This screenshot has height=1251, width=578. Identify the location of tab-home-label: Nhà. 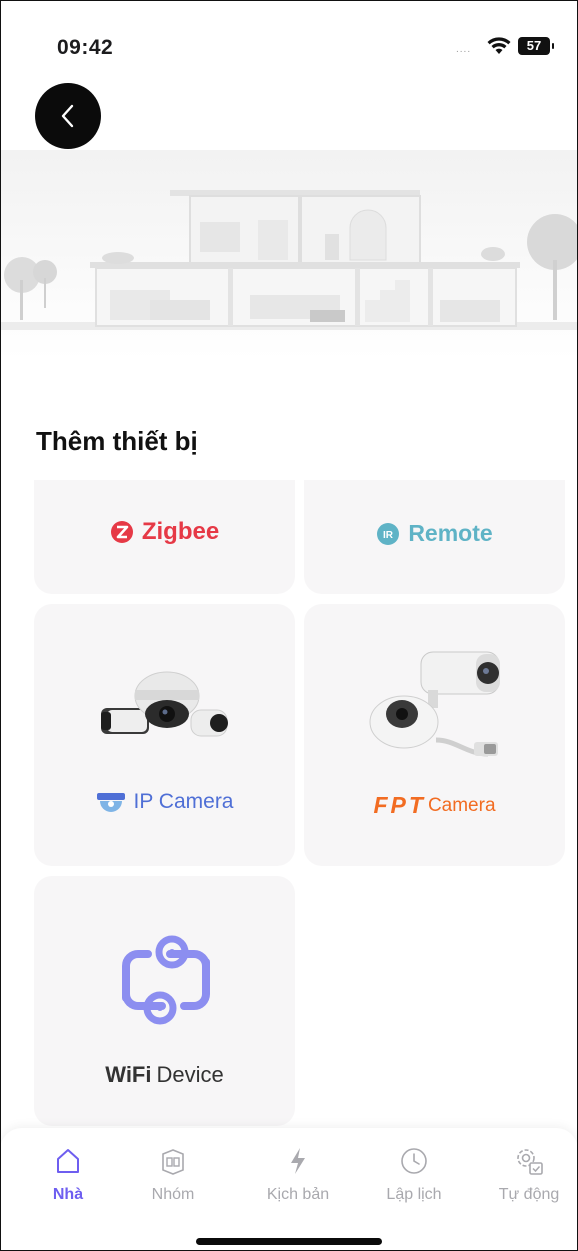
(68, 1194).